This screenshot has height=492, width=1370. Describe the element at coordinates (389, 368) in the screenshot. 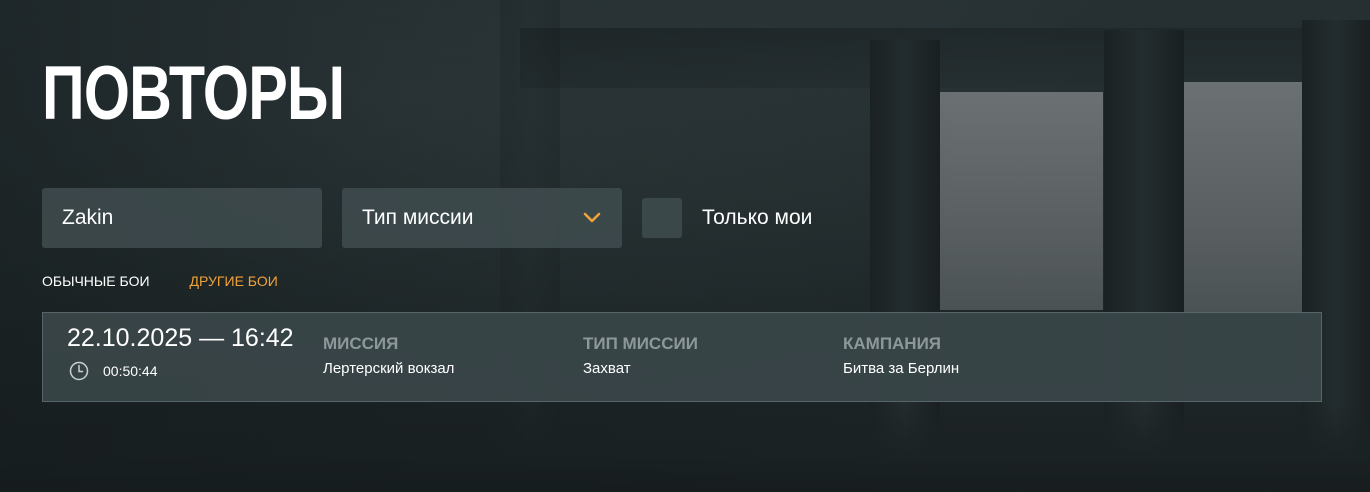

I see `mission-value: Лертерский вокзал` at that location.